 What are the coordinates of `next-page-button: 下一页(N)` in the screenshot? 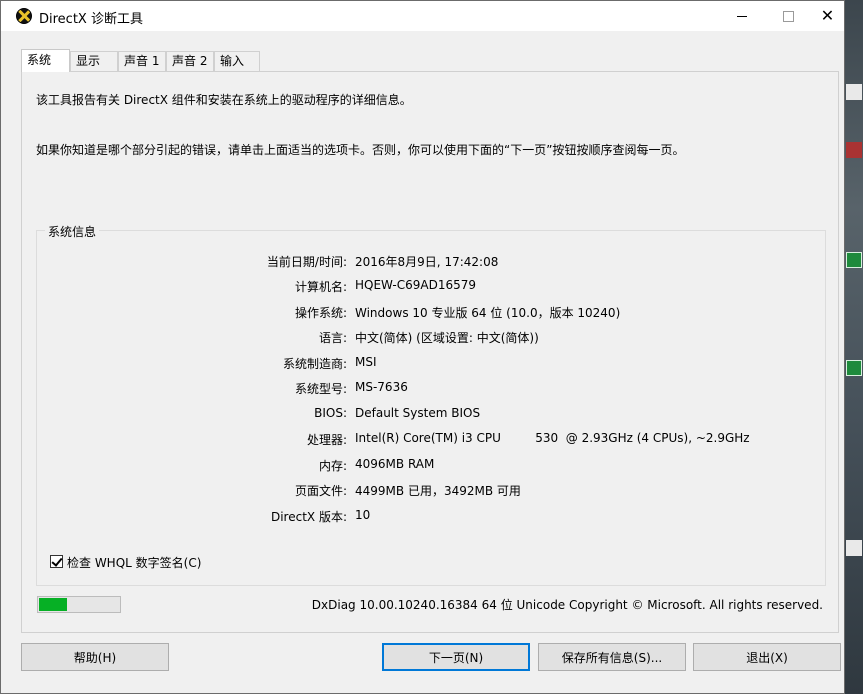 It's located at (456, 657).